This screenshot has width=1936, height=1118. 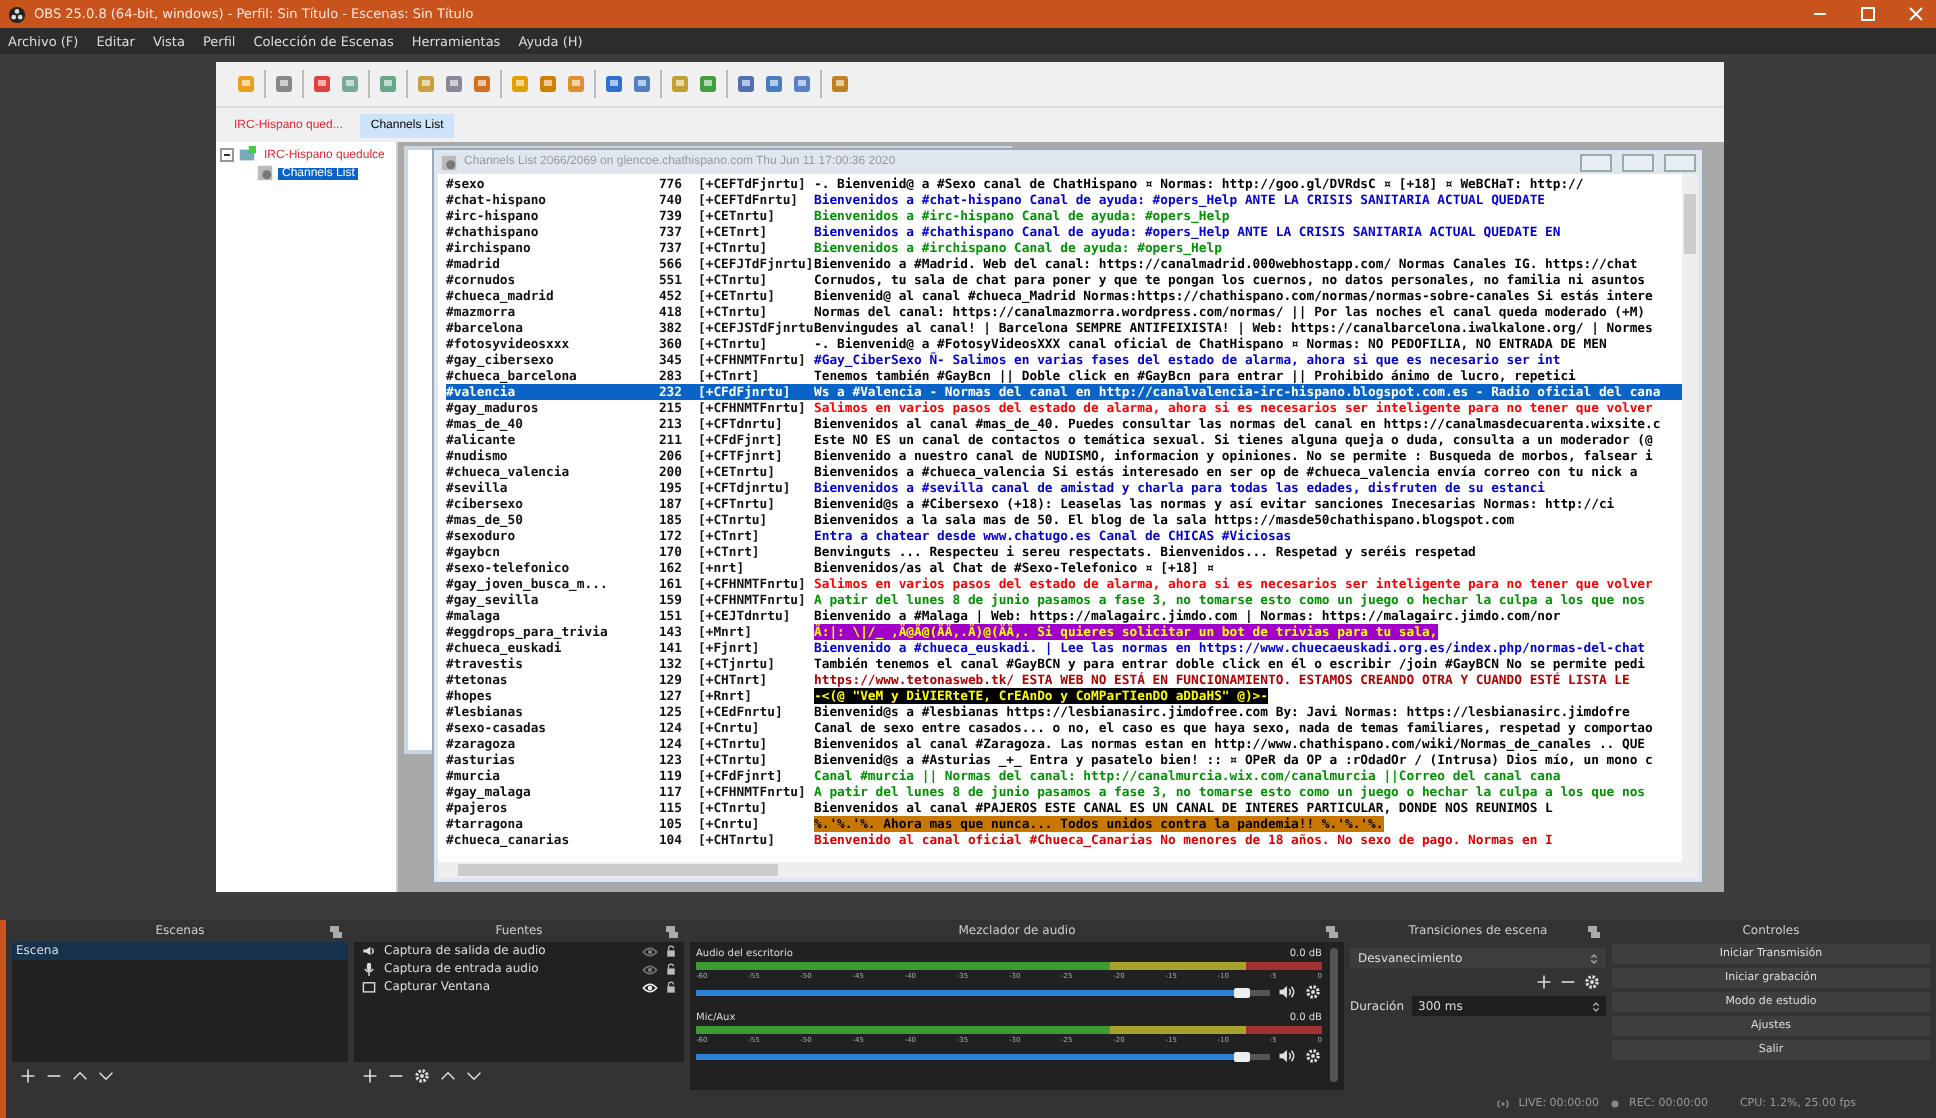 What do you see at coordinates (1868, 14) in the screenshot?
I see `maximize-icon` at bounding box center [1868, 14].